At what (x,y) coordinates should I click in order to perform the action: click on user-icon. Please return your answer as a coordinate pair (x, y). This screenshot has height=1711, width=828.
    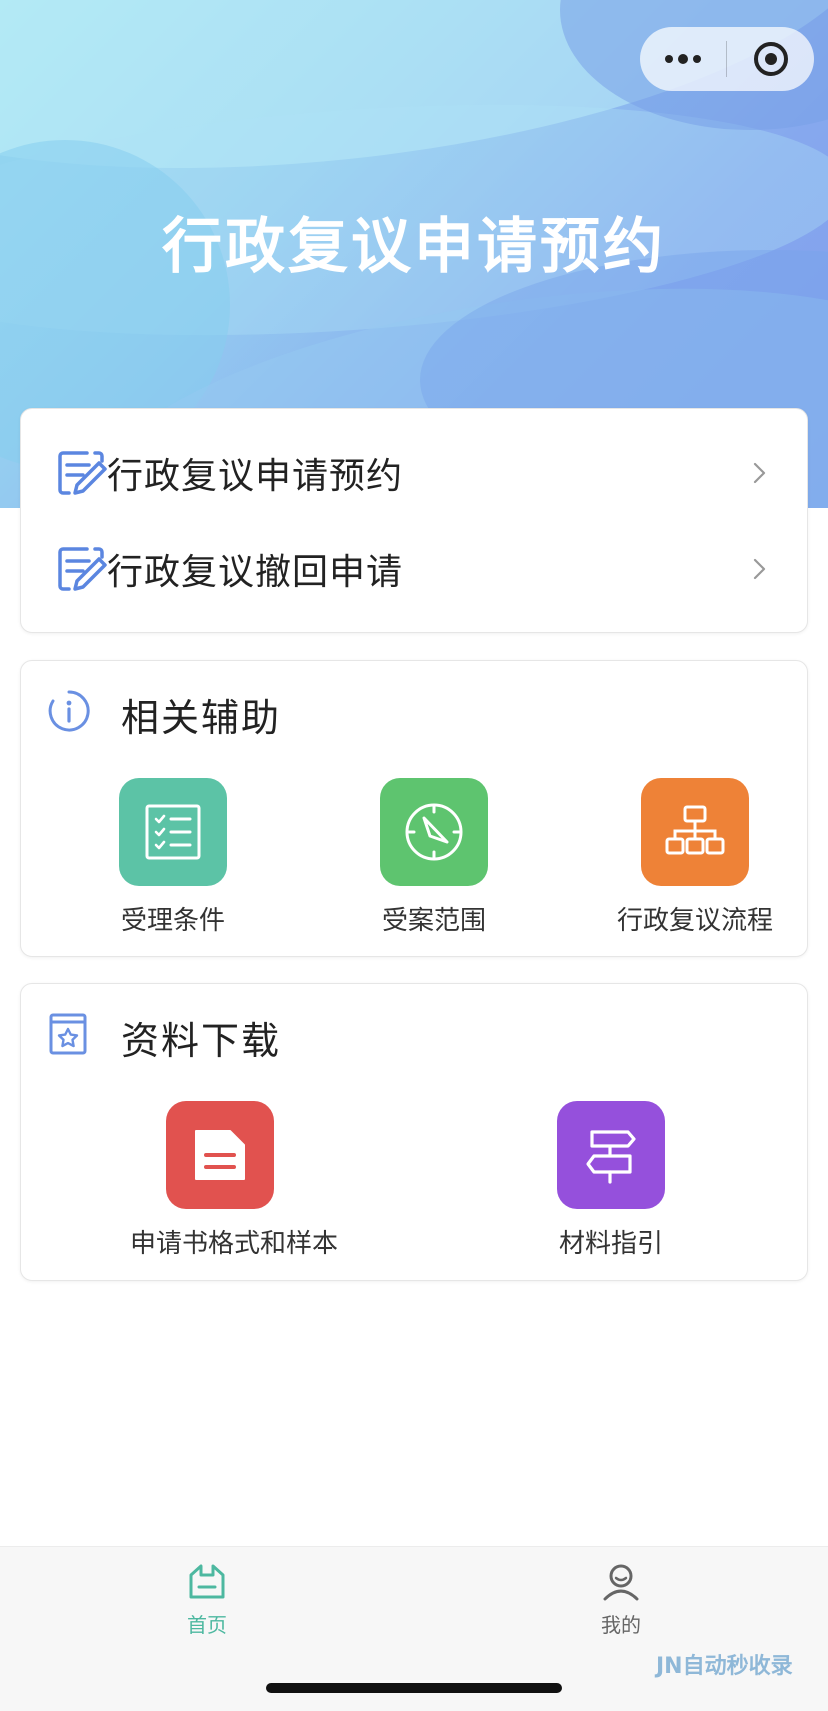
    Looking at the image, I should click on (621, 1582).